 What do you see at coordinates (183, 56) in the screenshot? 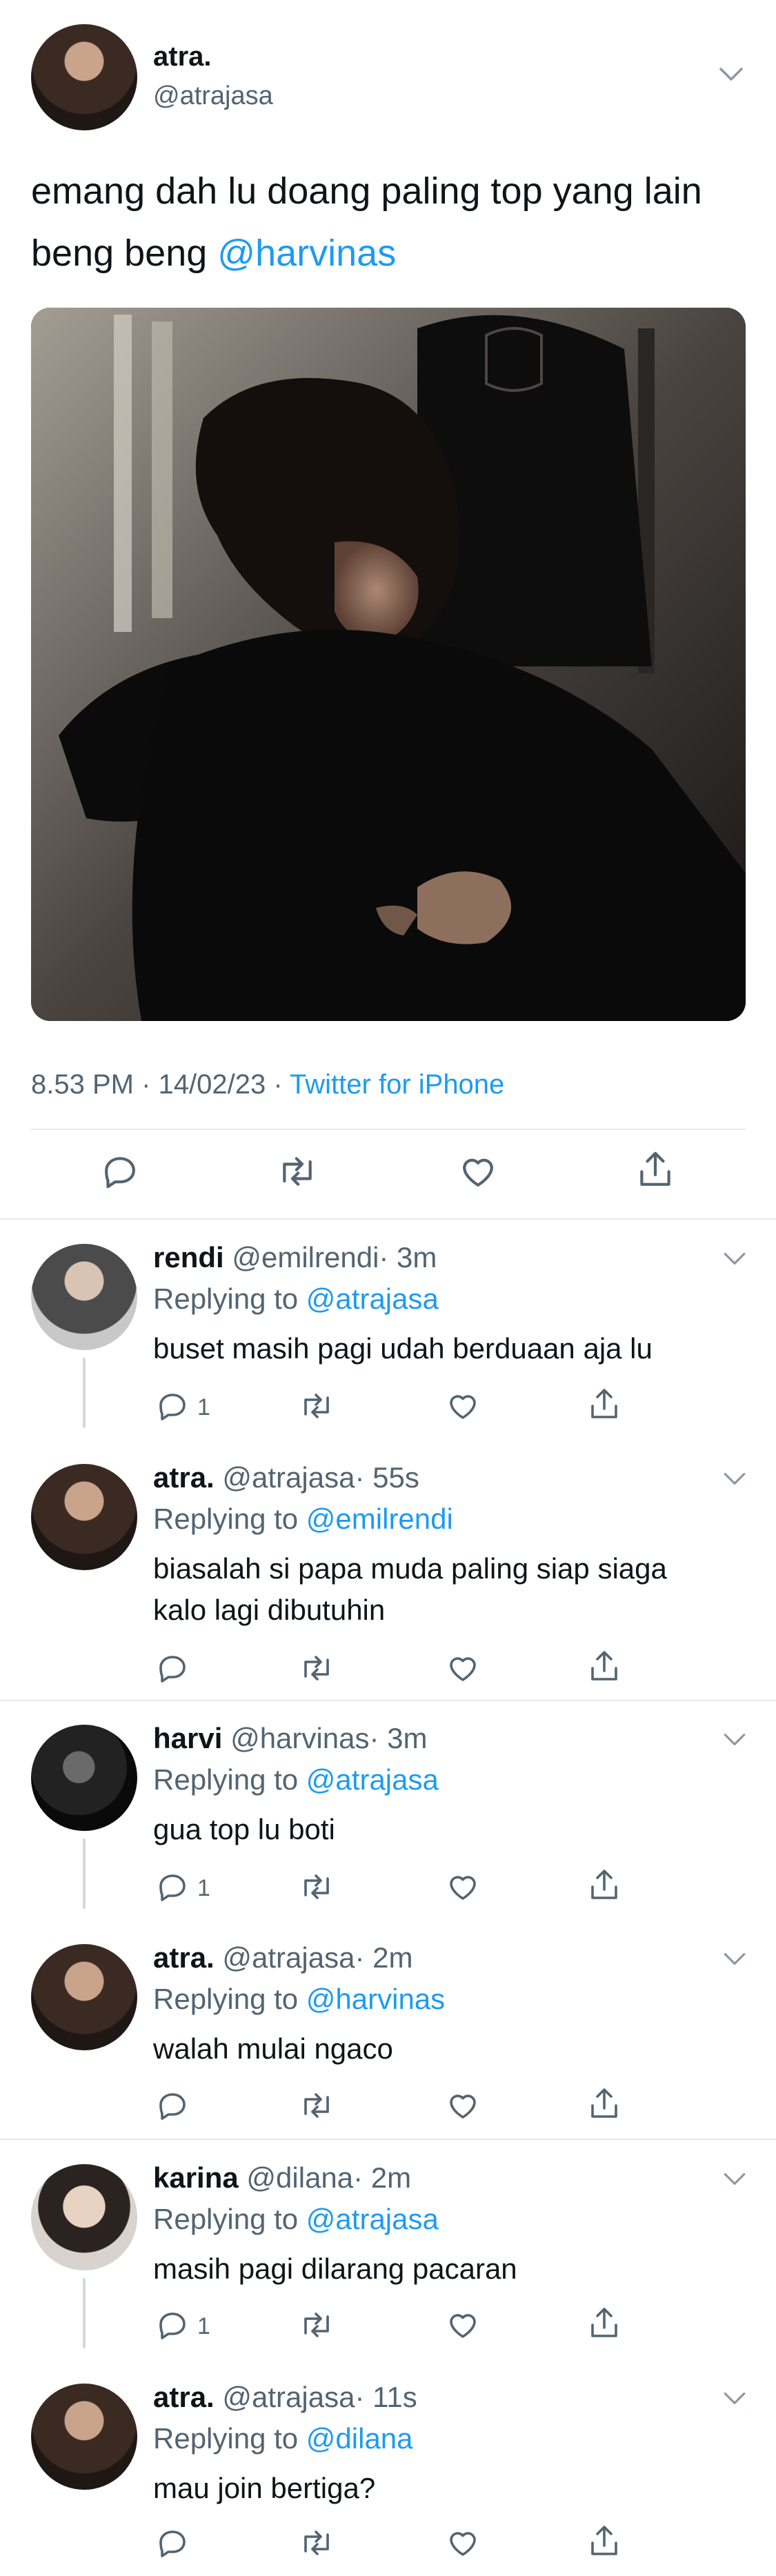
I see `author-name: atra.` at bounding box center [183, 56].